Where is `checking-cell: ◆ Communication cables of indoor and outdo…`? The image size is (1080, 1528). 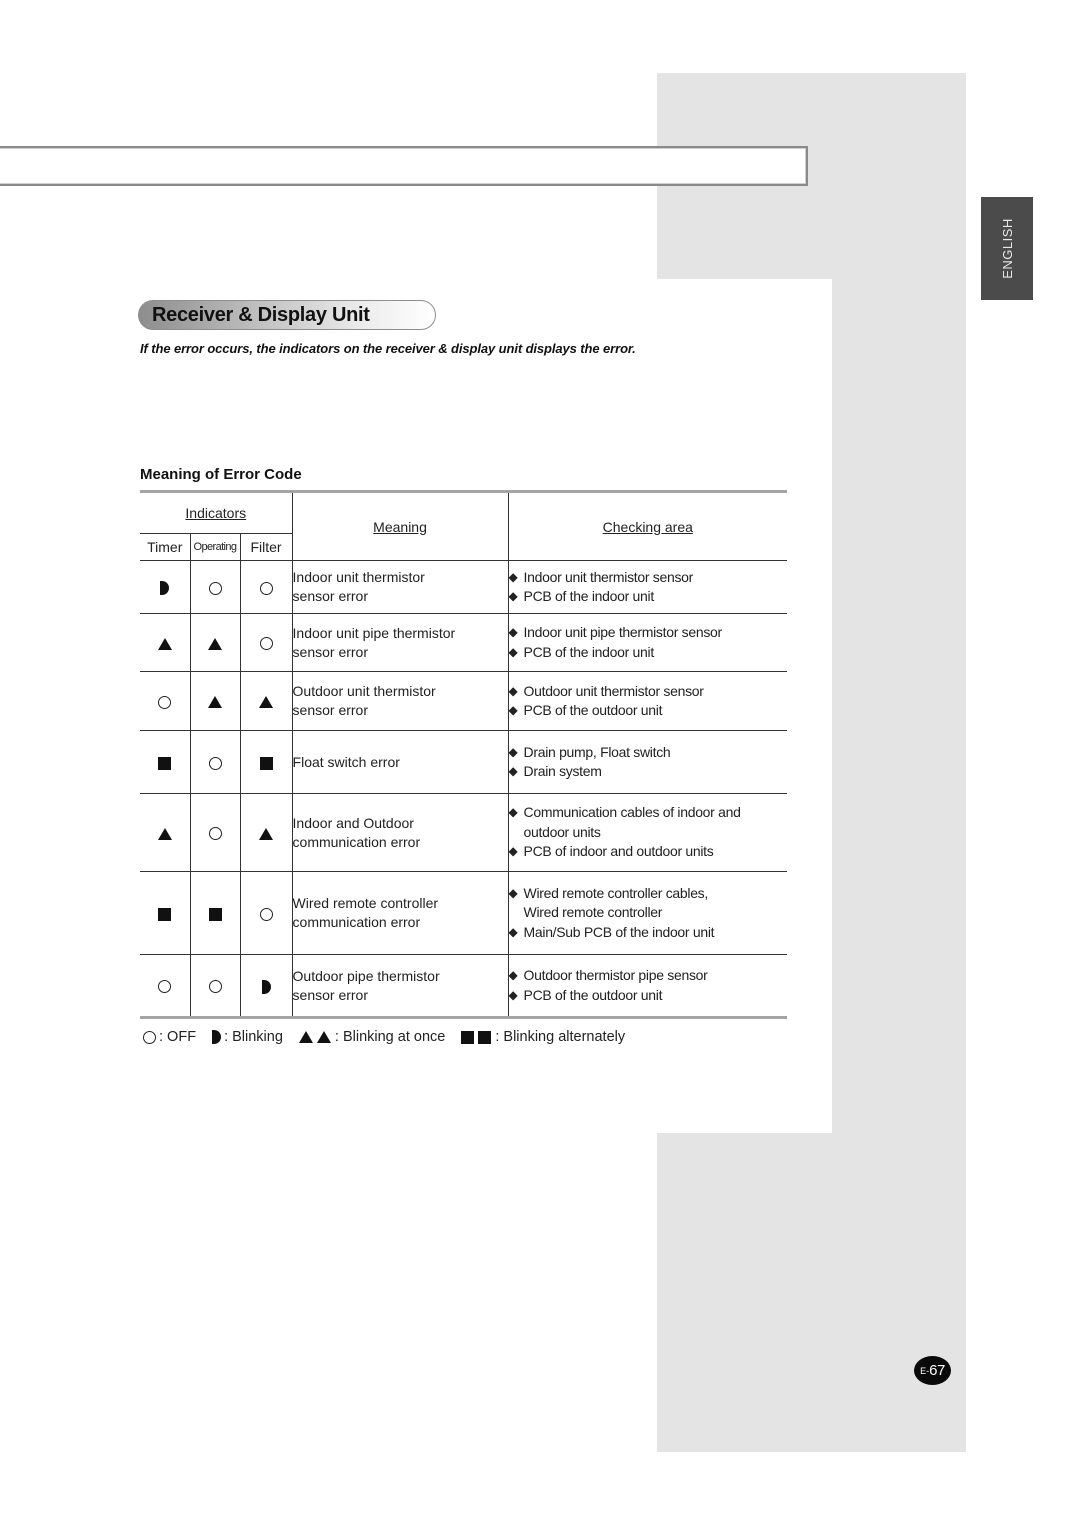 checking-cell: ◆ Communication cables of indoor and outdo… is located at coordinates (648, 832).